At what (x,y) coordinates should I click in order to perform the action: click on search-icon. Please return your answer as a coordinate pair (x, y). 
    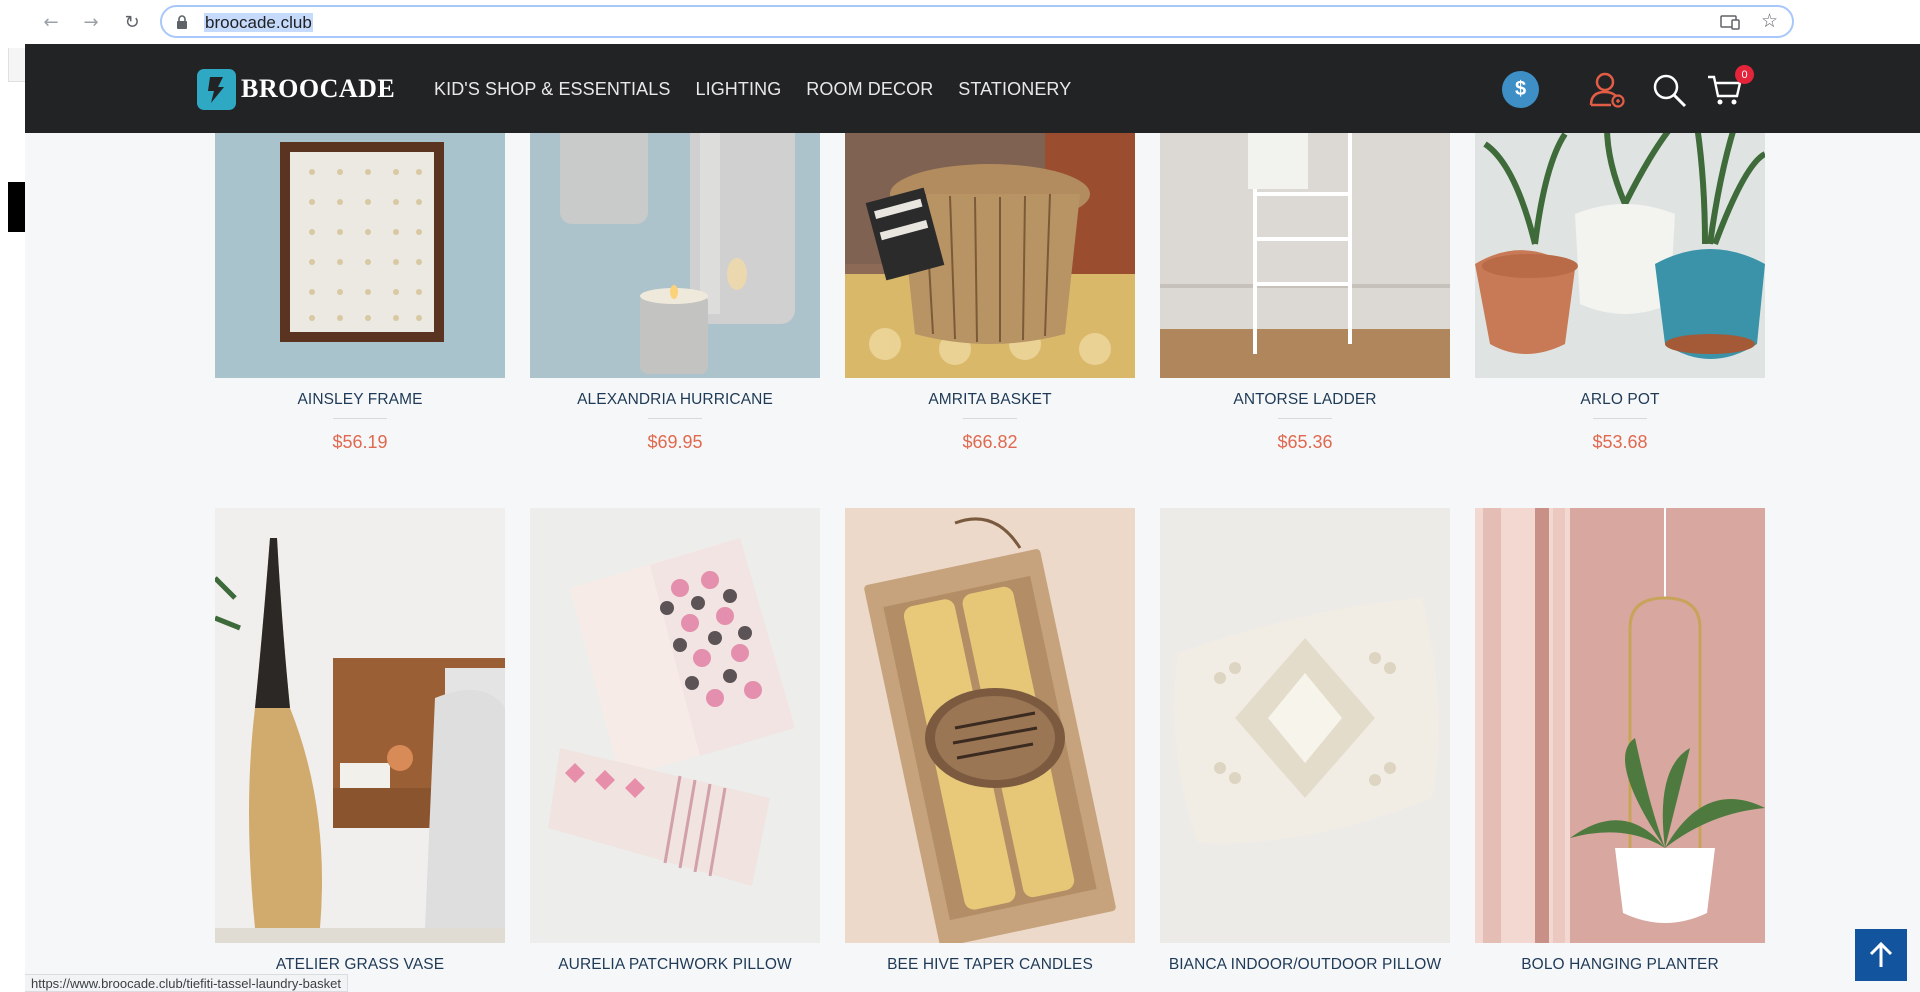
    Looking at the image, I should click on (1669, 90).